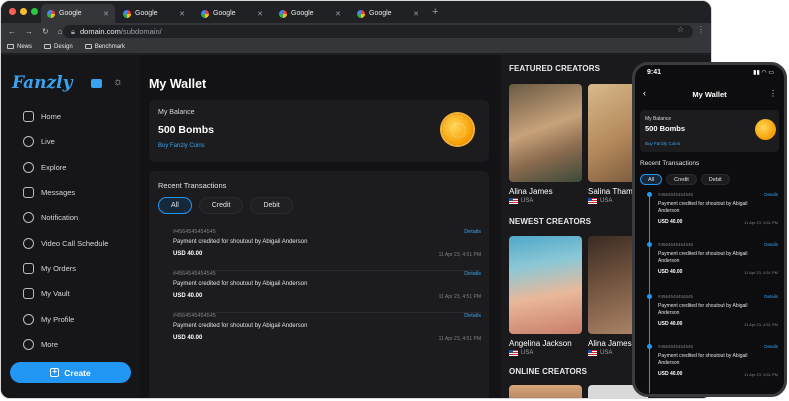 The image size is (789, 401). What do you see at coordinates (670, 163) in the screenshot?
I see `transactions-title: Recent Transactions` at bounding box center [670, 163].